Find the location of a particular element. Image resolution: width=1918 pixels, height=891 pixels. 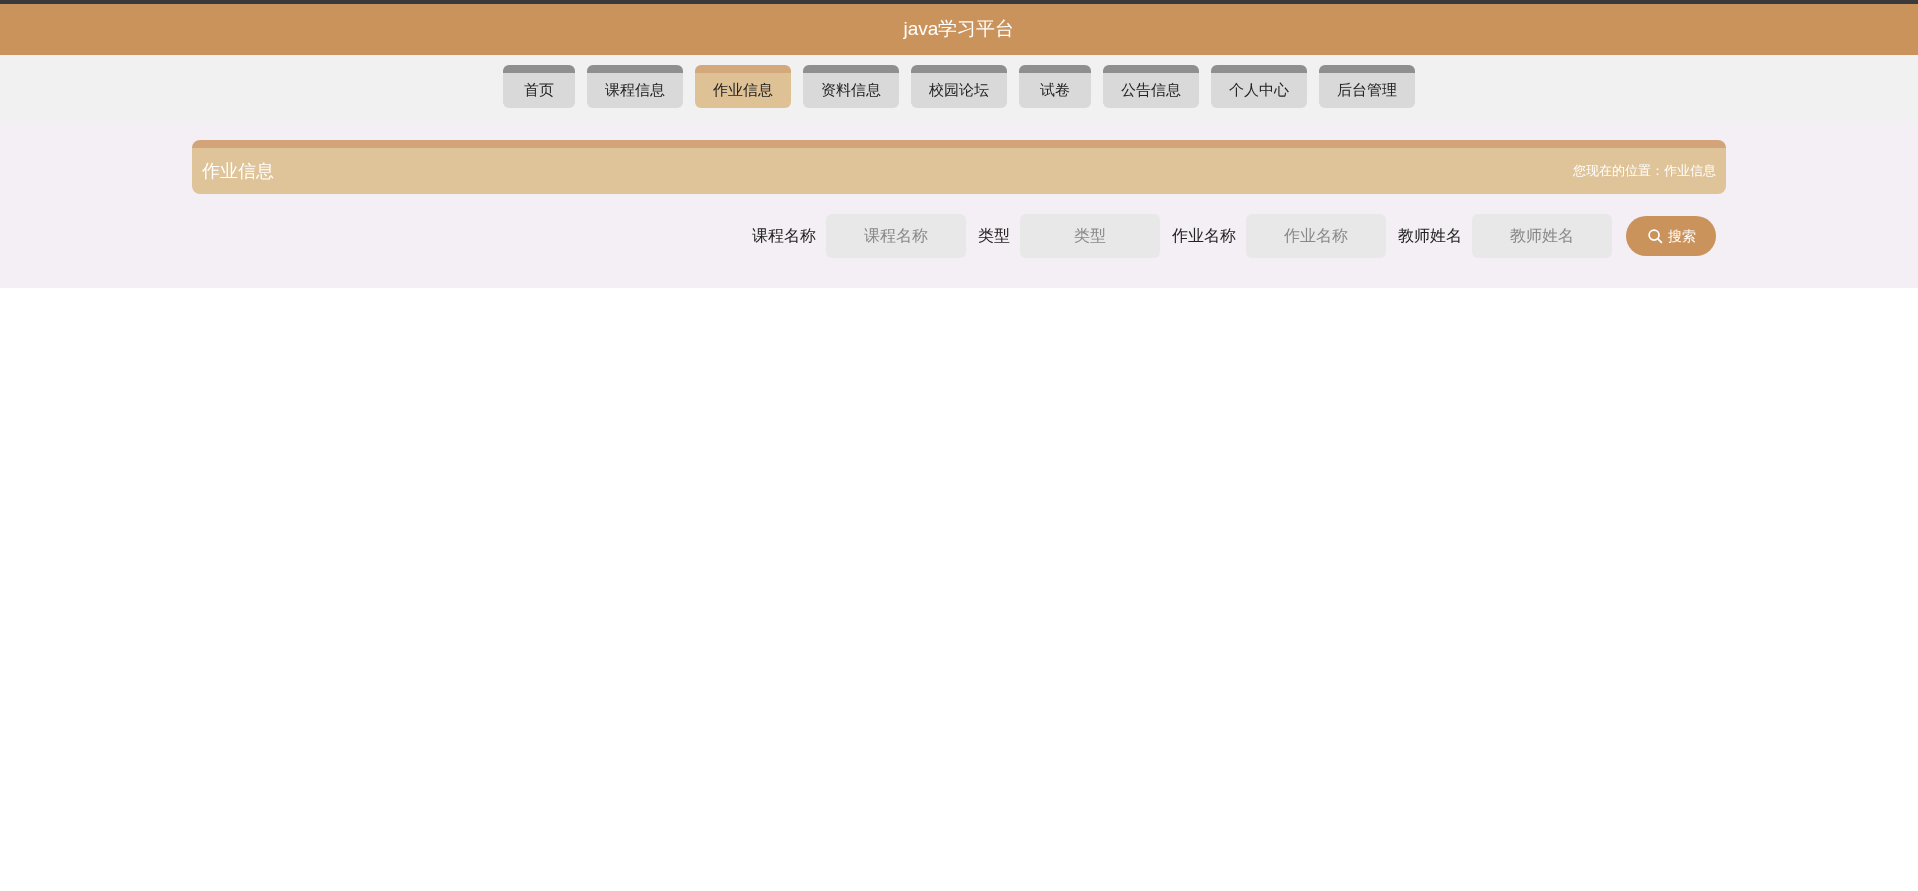

nav-tab: 后台管理 is located at coordinates (1367, 86).